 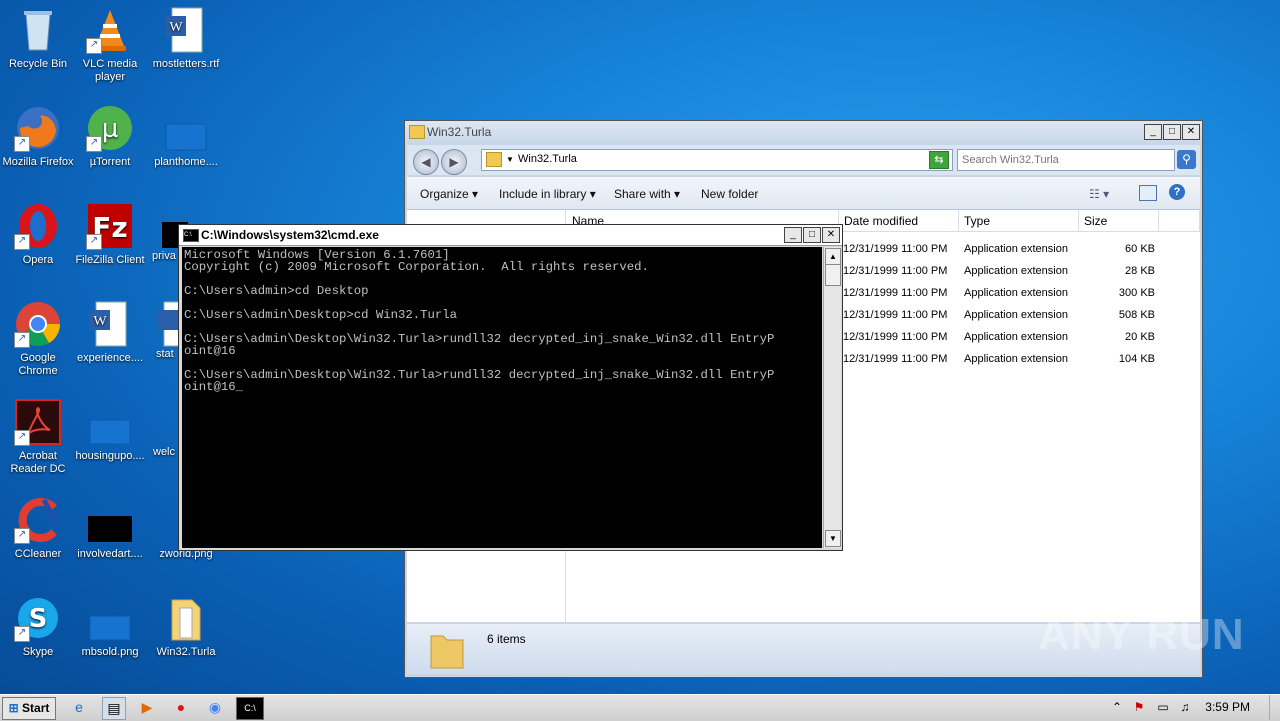 What do you see at coordinates (215, 707) in the screenshot?
I see `chrome-taskbar-icon: ◉` at bounding box center [215, 707].